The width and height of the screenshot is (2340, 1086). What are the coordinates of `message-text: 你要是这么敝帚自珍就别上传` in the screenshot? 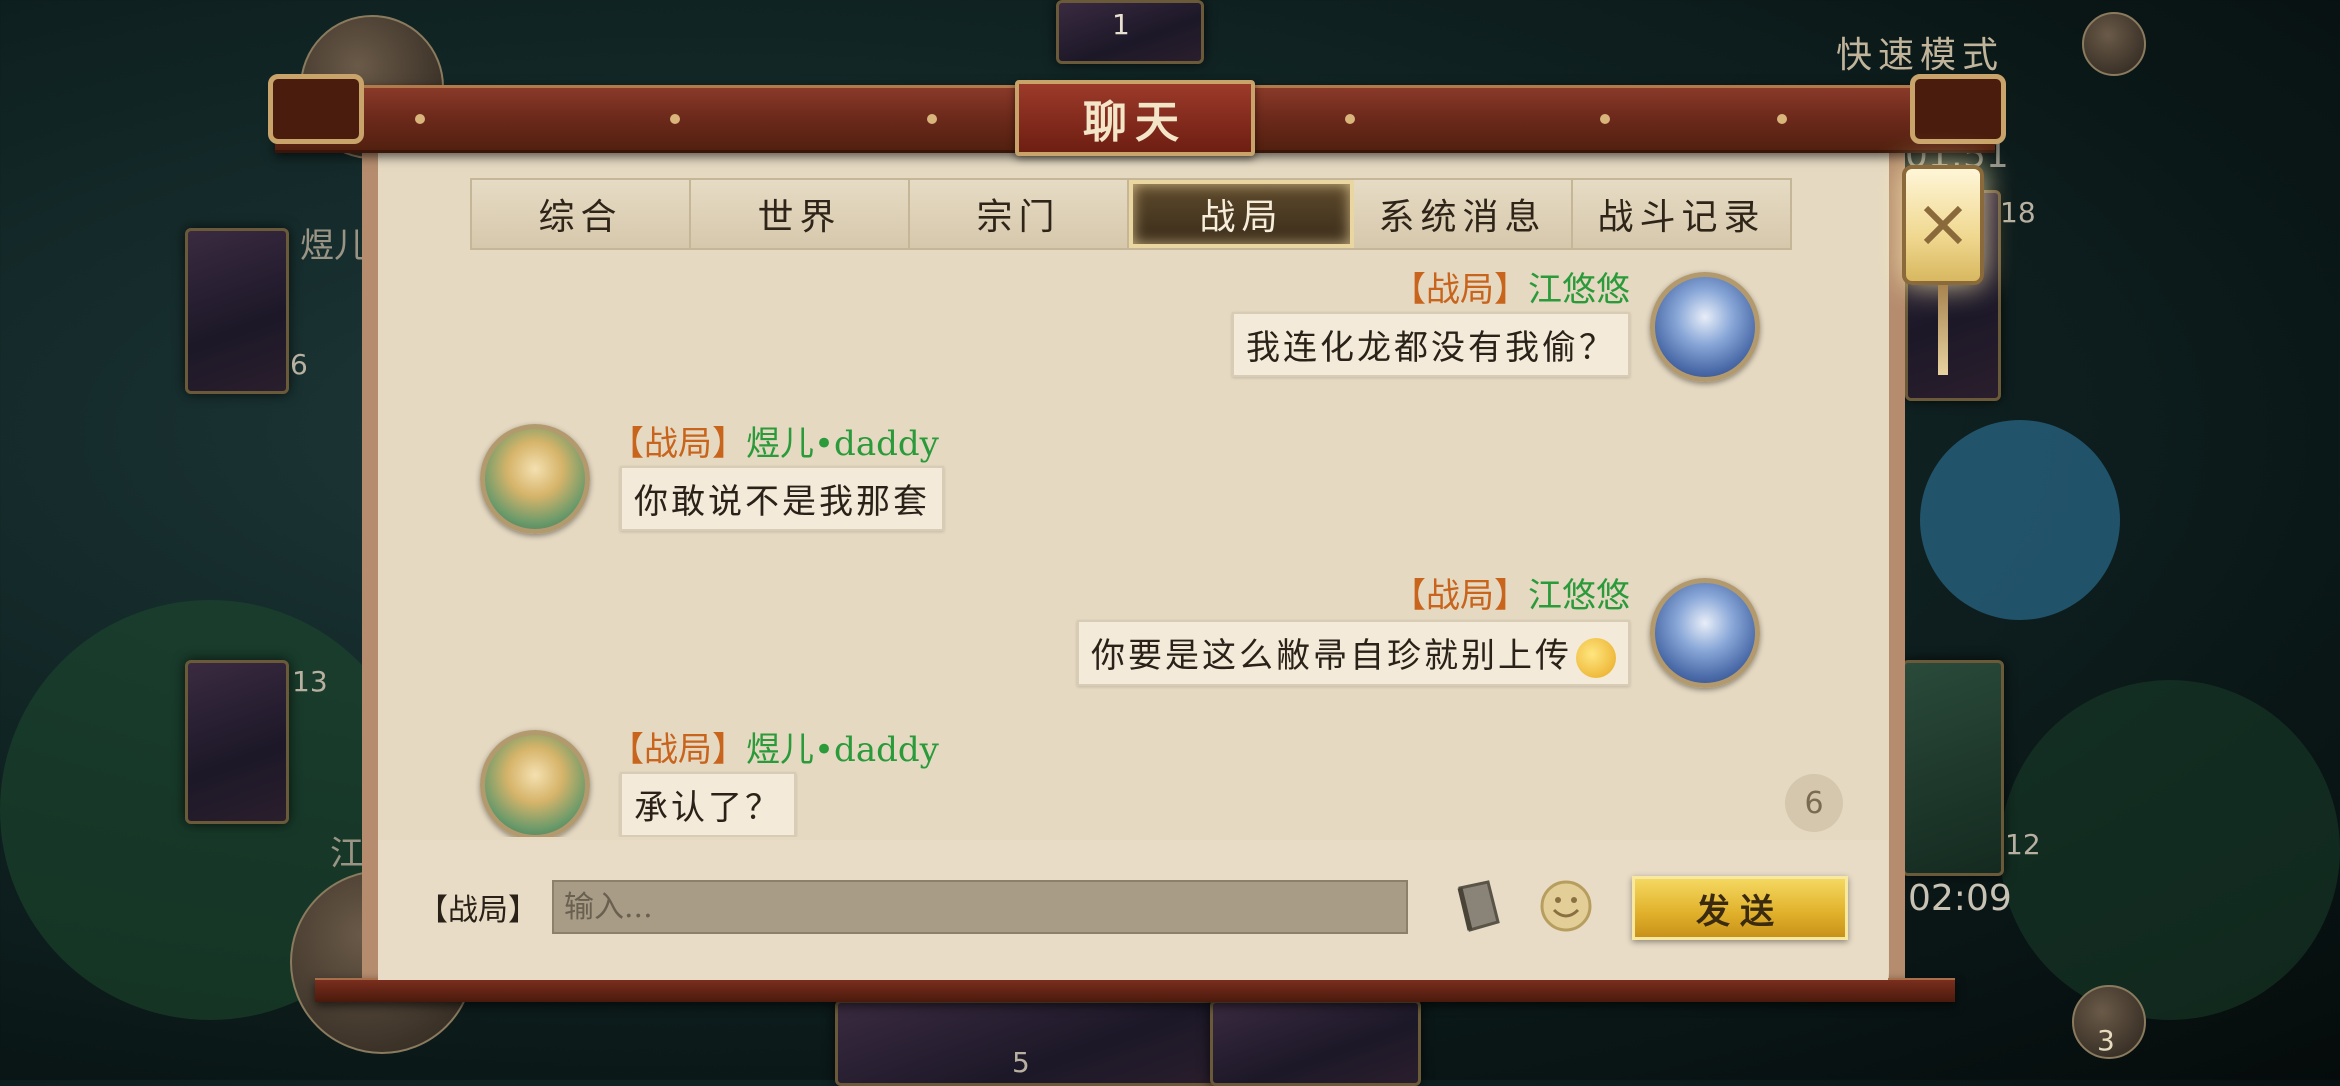 It's located at (1331, 656).